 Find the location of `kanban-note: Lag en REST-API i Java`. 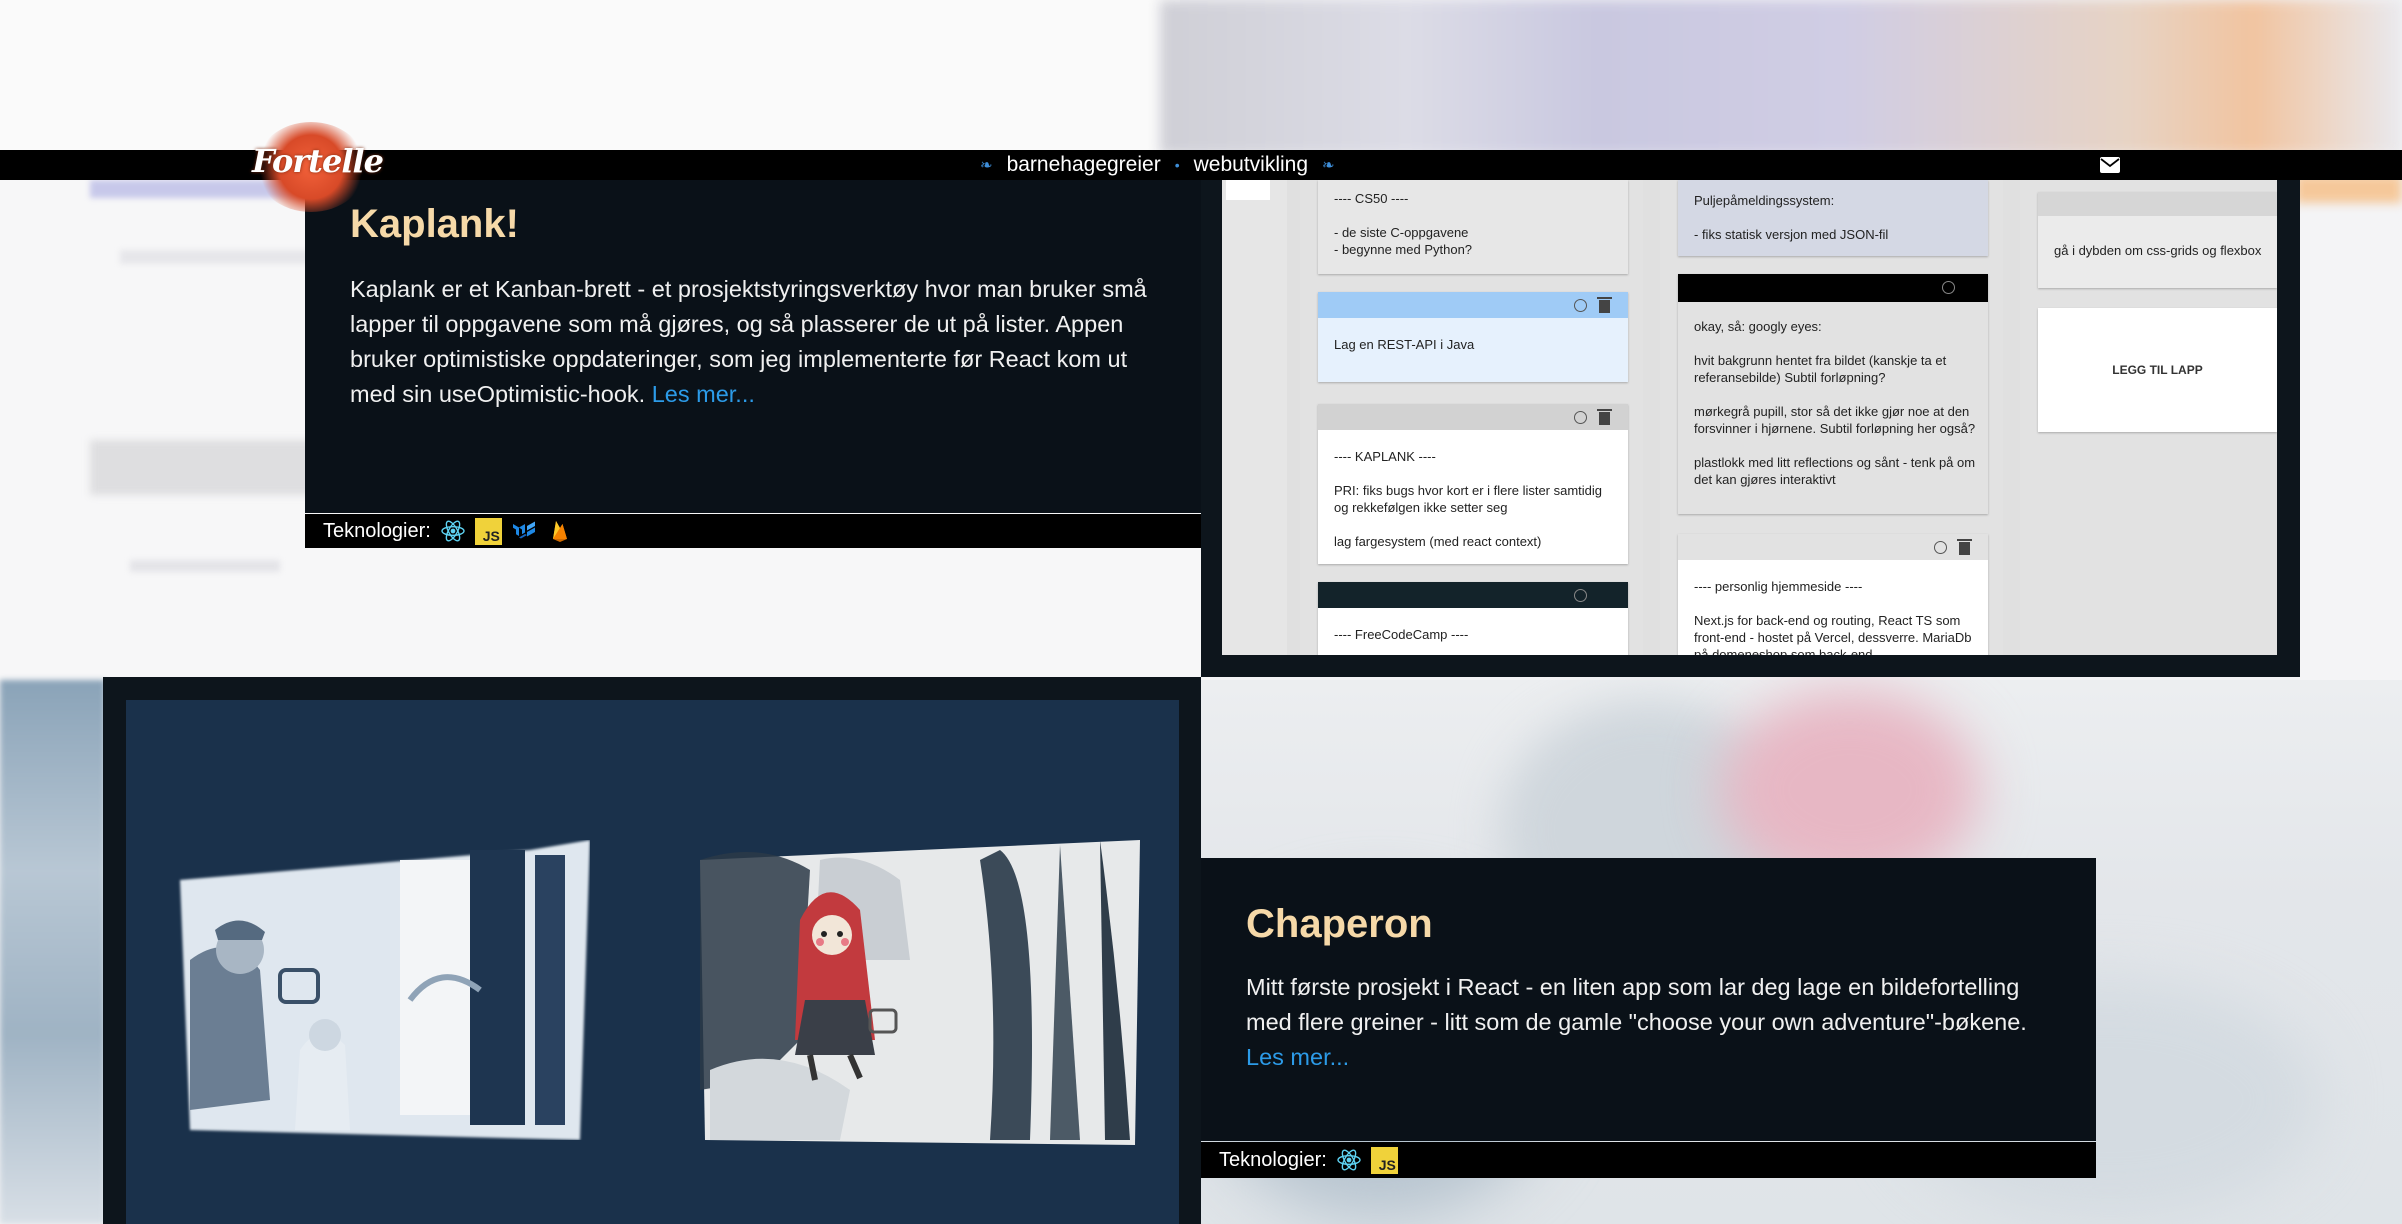

kanban-note: Lag en REST-API i Java is located at coordinates (1473, 337).